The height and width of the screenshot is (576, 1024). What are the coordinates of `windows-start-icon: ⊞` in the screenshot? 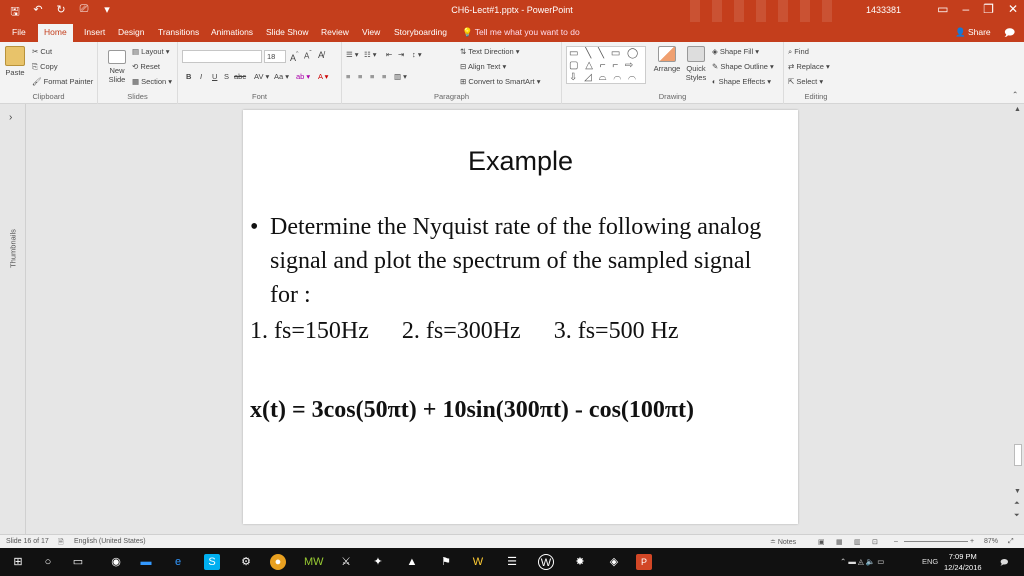 It's located at (18, 562).